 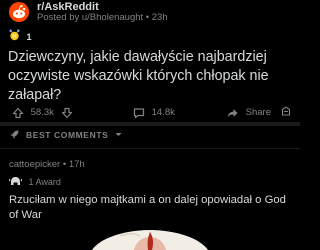 I want to click on comment-award-label: 1 Award, so click(x=44, y=181).